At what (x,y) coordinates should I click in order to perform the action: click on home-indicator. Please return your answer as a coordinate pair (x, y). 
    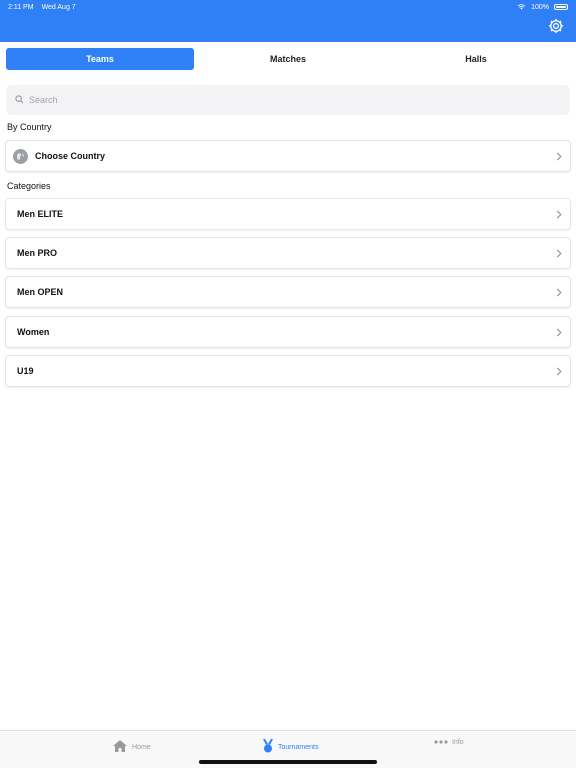
    Looking at the image, I should click on (288, 762).